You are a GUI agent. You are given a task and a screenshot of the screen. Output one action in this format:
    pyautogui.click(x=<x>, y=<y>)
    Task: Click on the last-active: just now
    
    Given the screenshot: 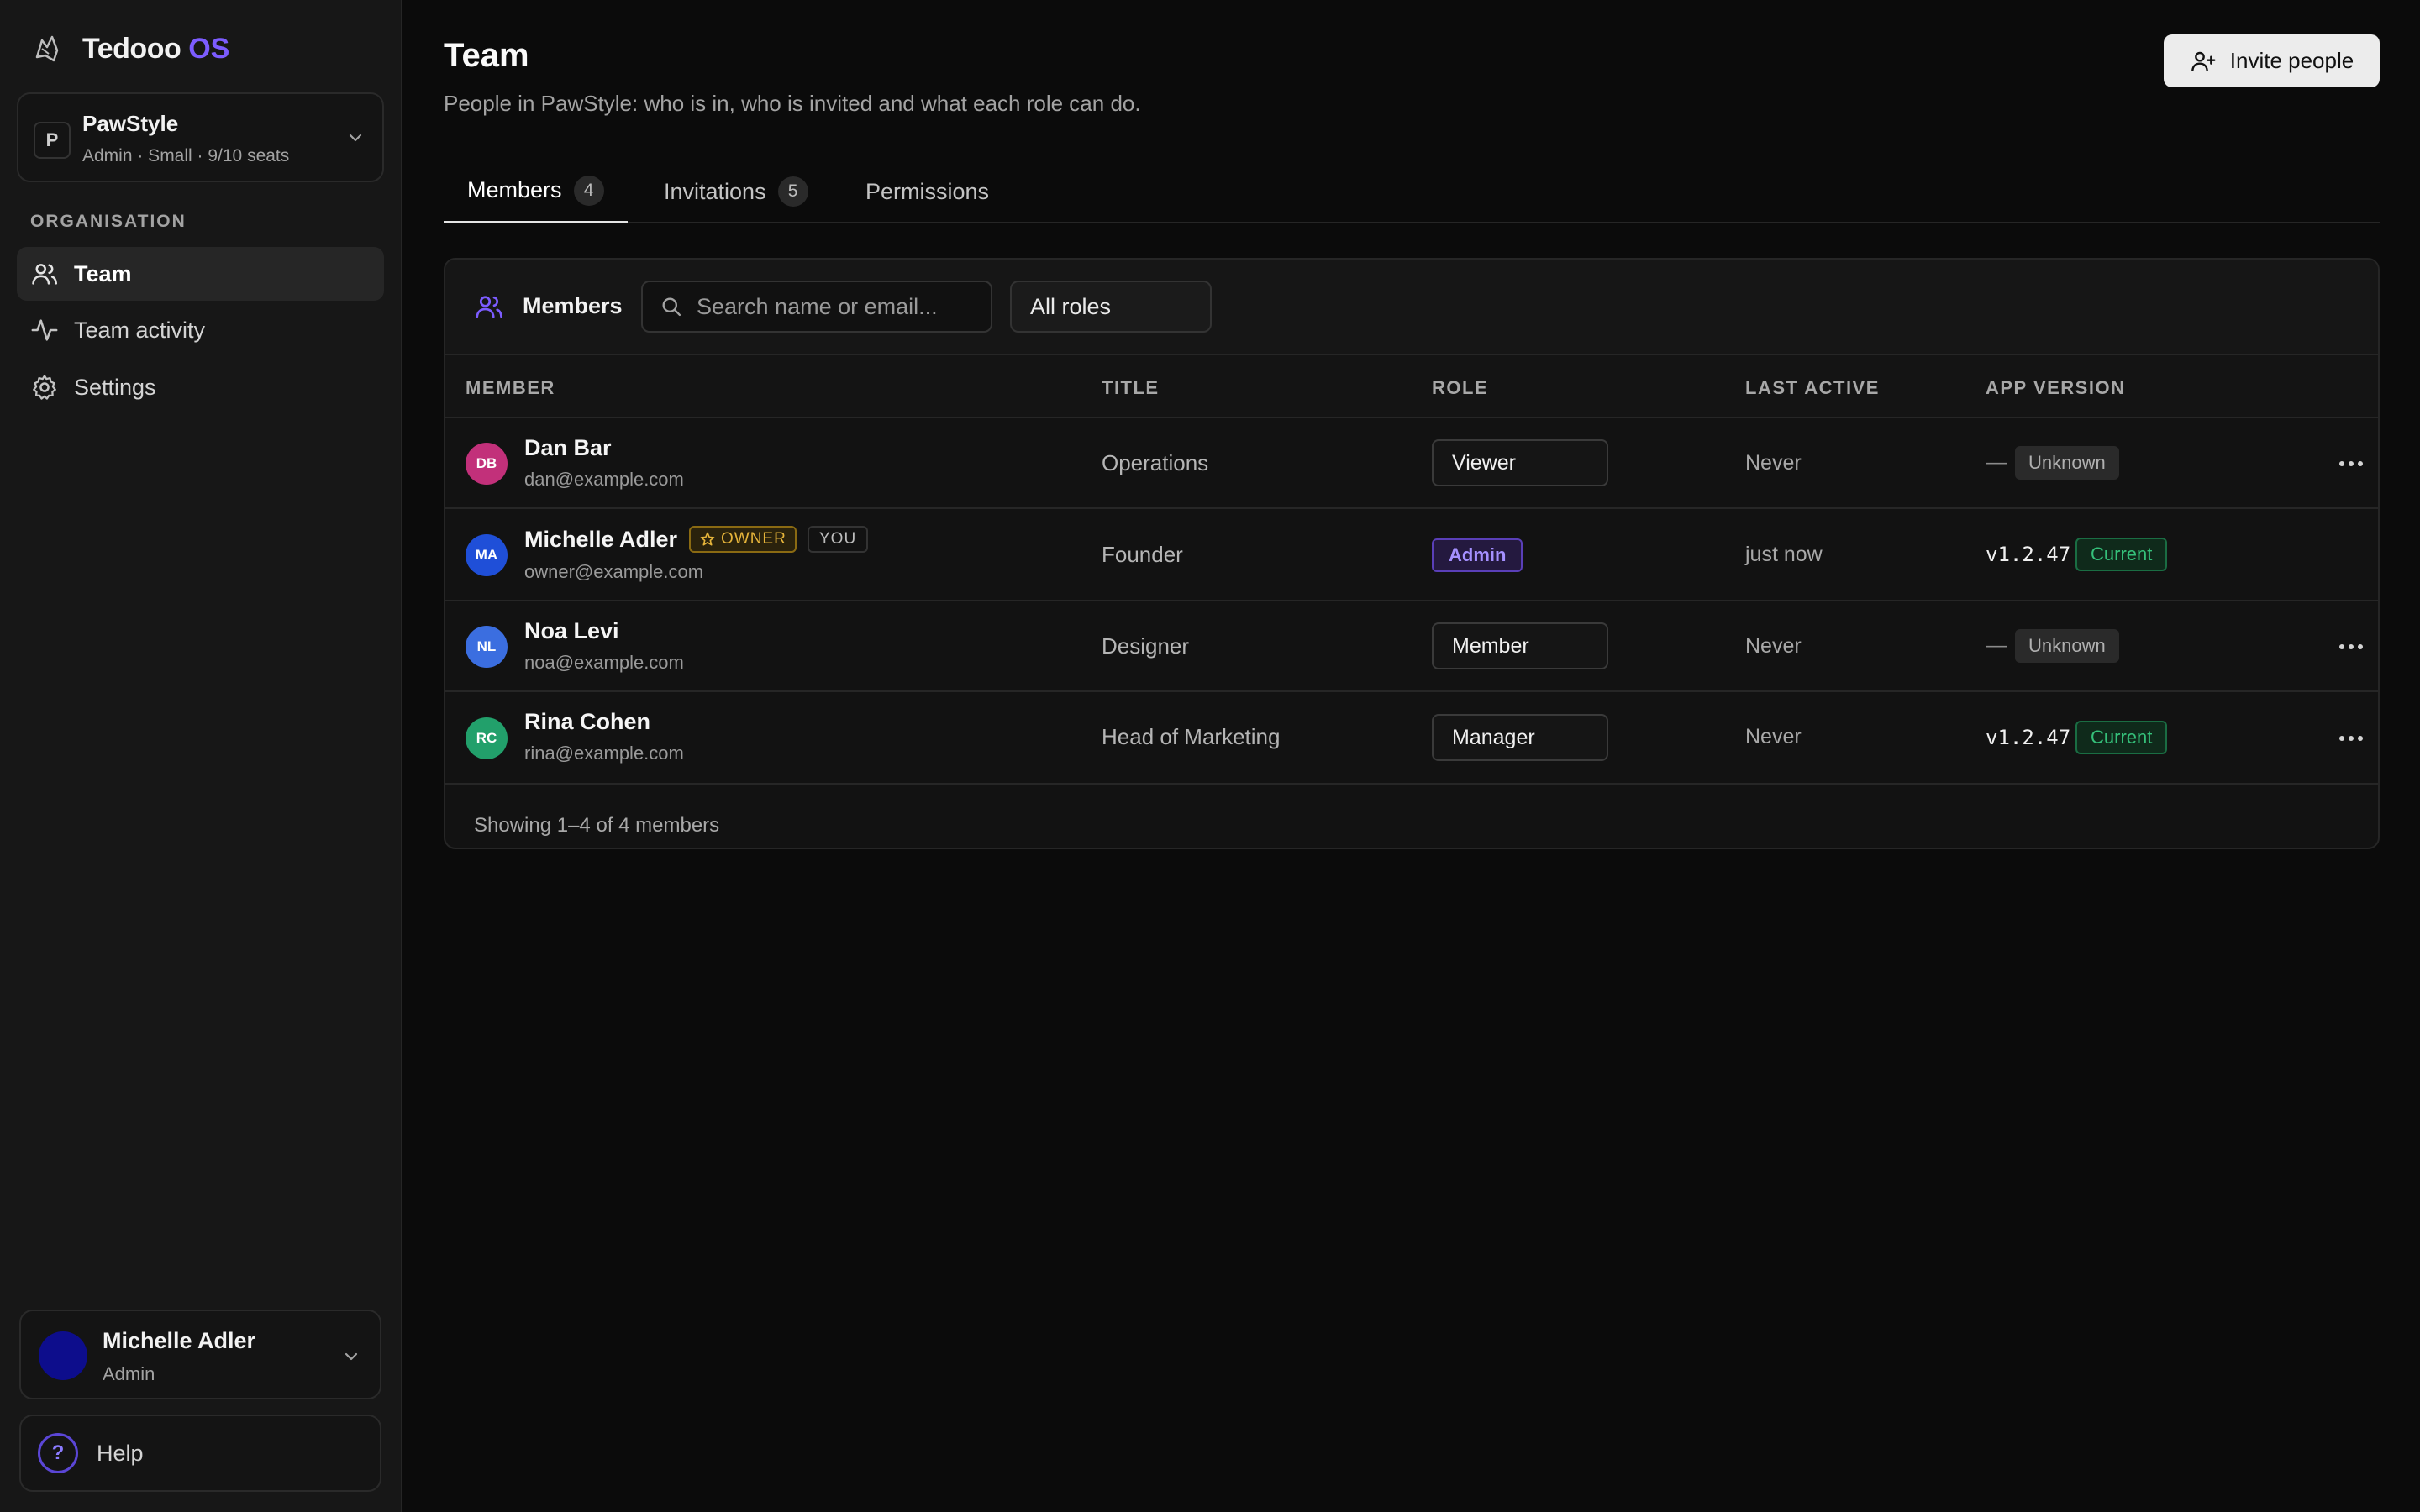 What is the action you would take?
    pyautogui.click(x=1784, y=554)
    